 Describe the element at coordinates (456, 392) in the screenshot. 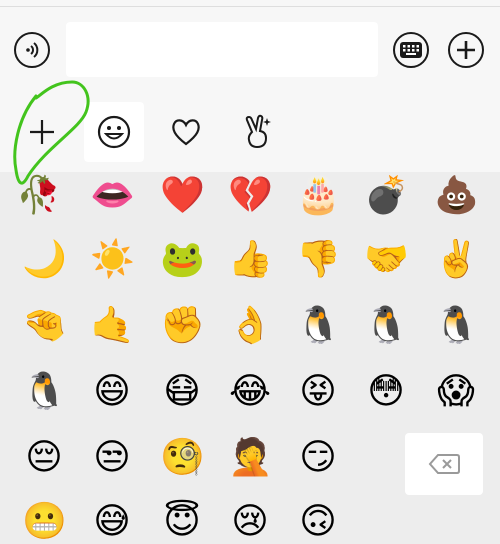

I see `emoji-item: 😱` at that location.